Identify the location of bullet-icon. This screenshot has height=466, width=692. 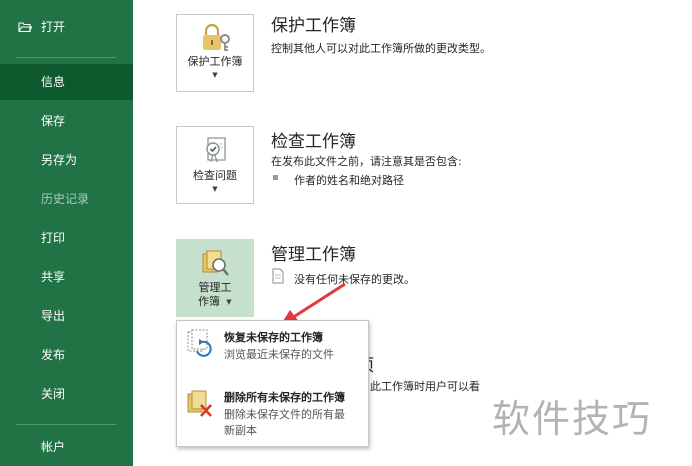
(275, 177).